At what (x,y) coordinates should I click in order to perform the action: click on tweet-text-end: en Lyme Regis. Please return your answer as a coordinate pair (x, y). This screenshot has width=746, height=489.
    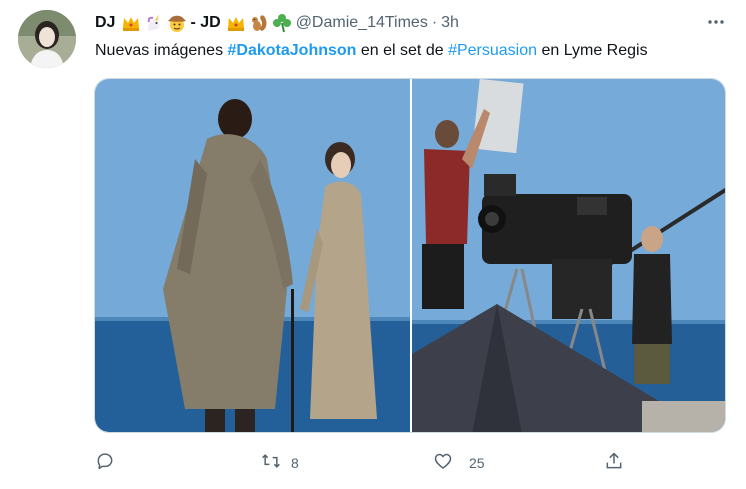
    Looking at the image, I should click on (592, 50).